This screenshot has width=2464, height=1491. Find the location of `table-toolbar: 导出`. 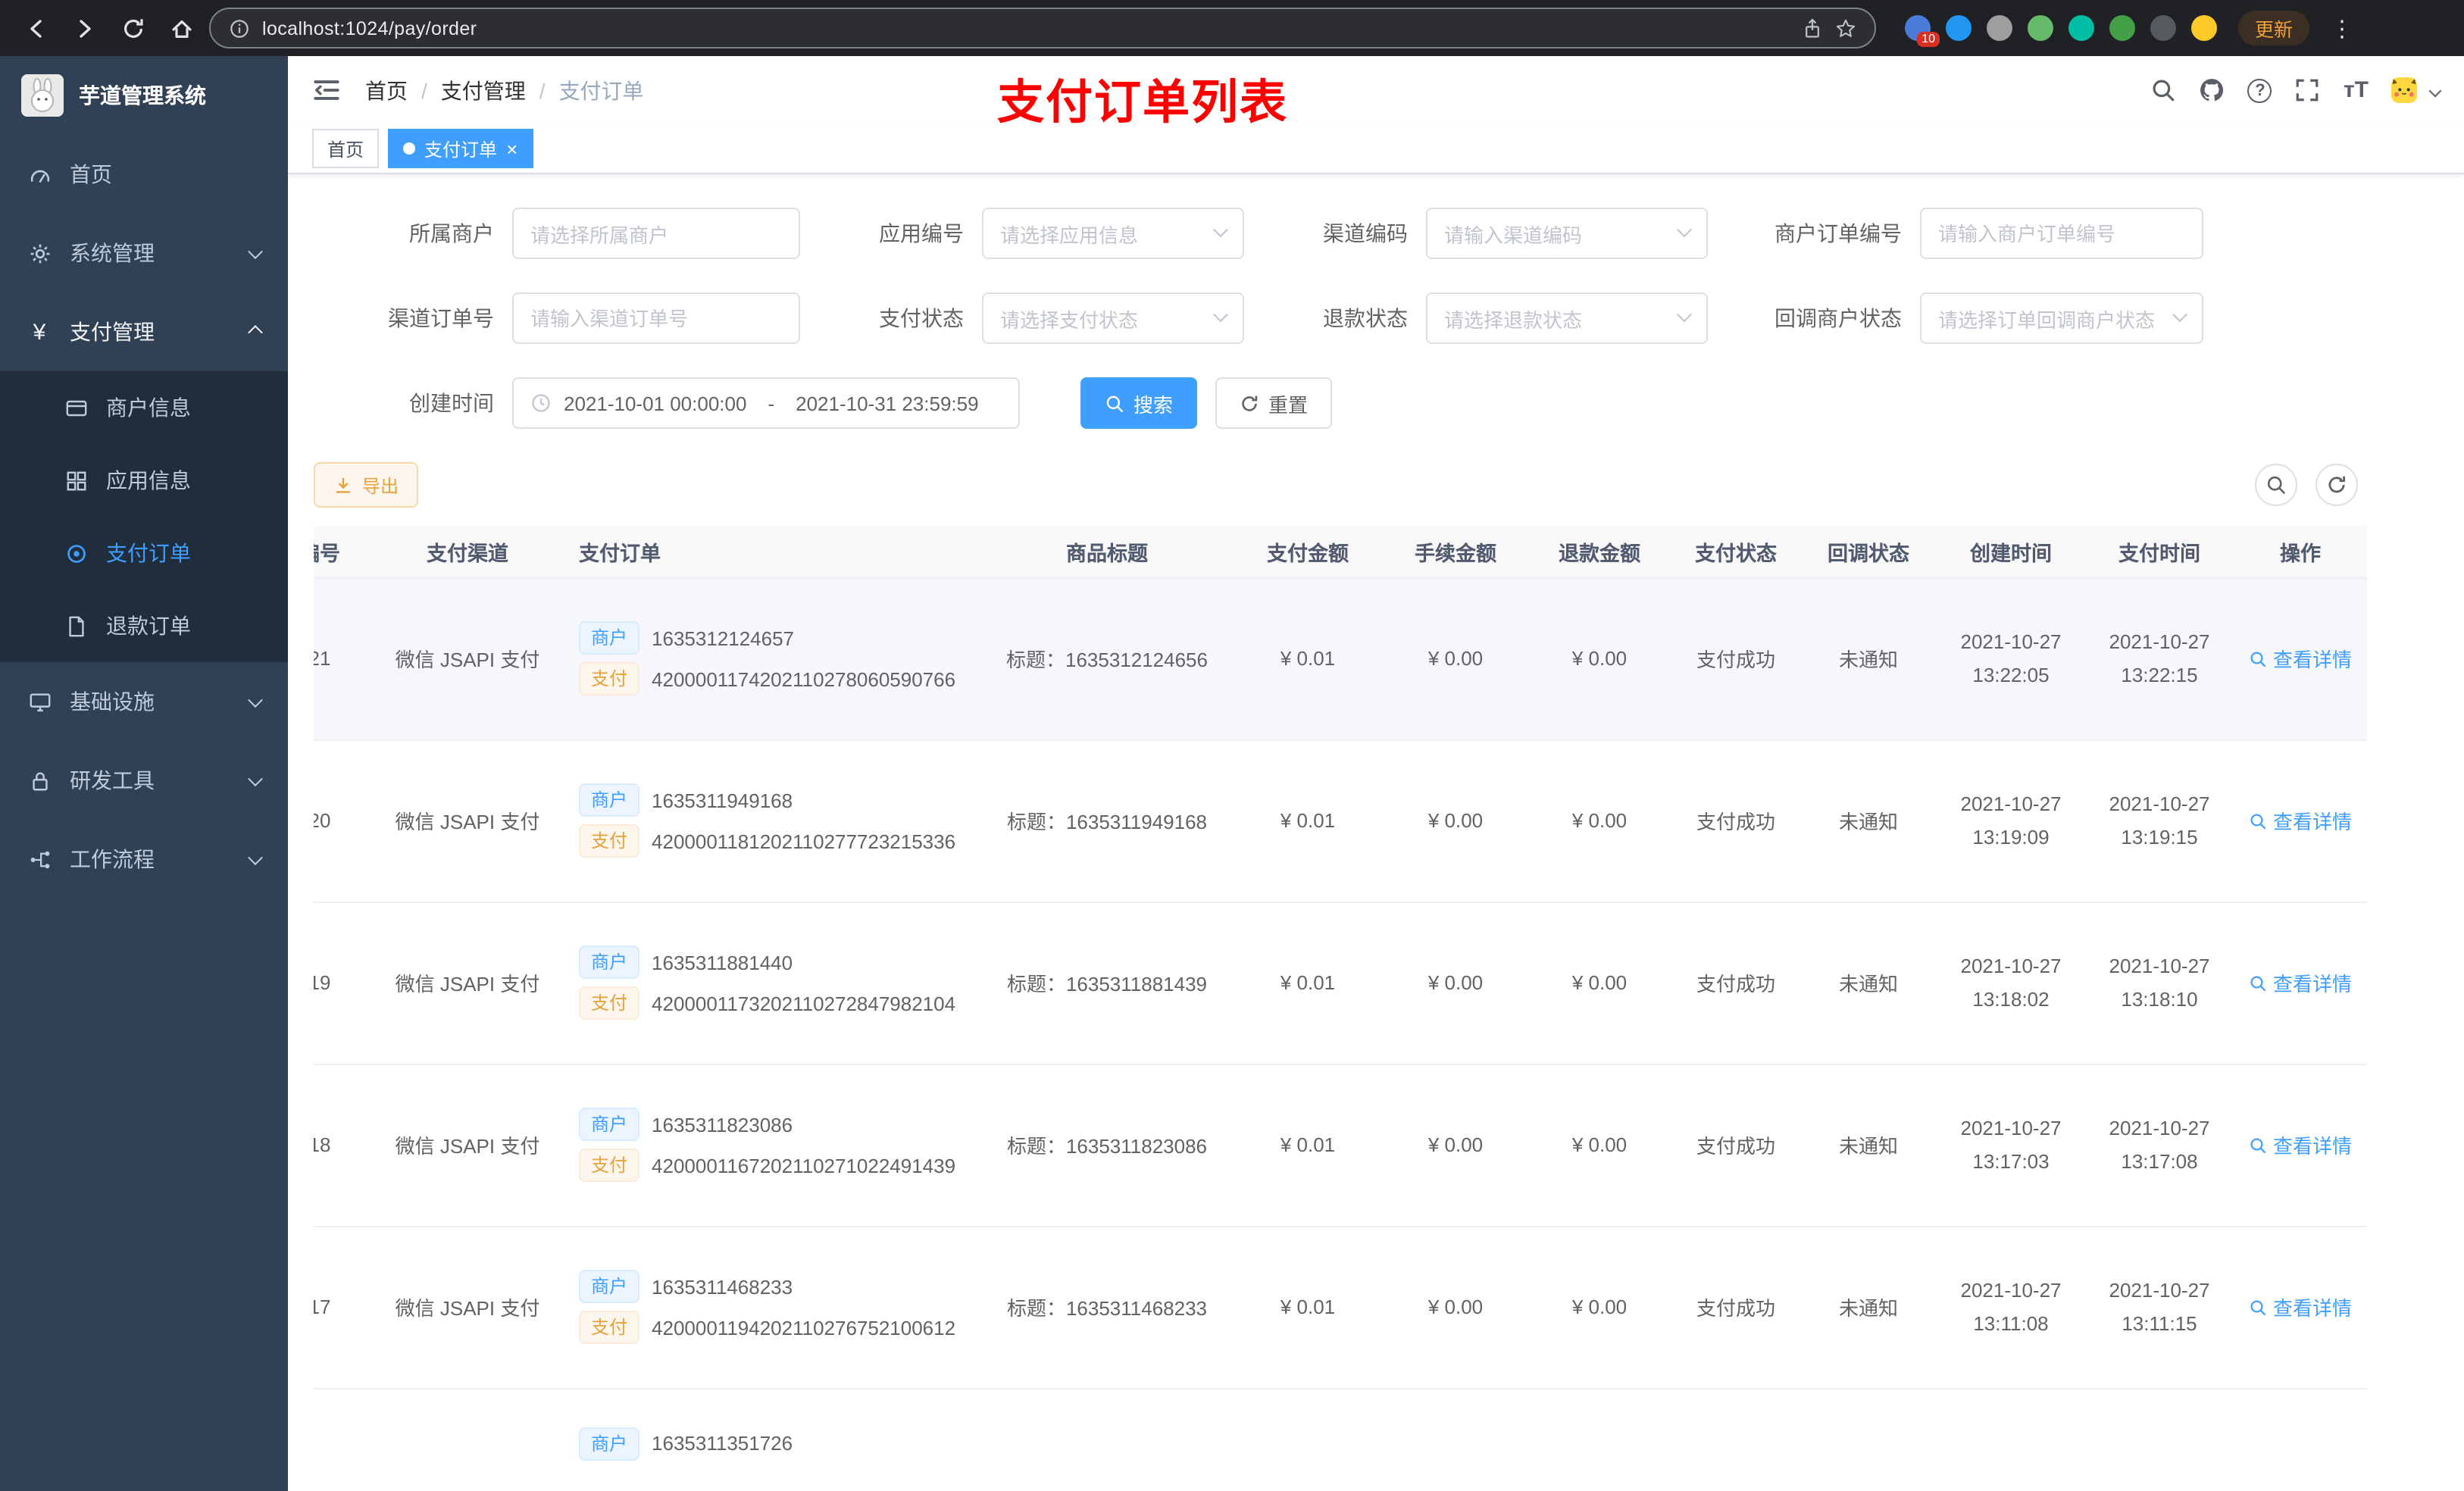

table-toolbar: 导出 is located at coordinates (1376, 485).